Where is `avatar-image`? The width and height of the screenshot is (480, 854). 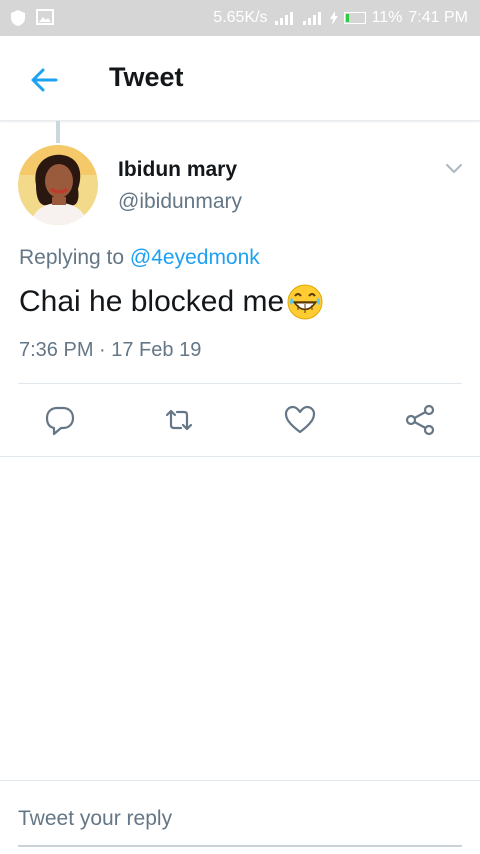
avatar-image is located at coordinates (58, 185).